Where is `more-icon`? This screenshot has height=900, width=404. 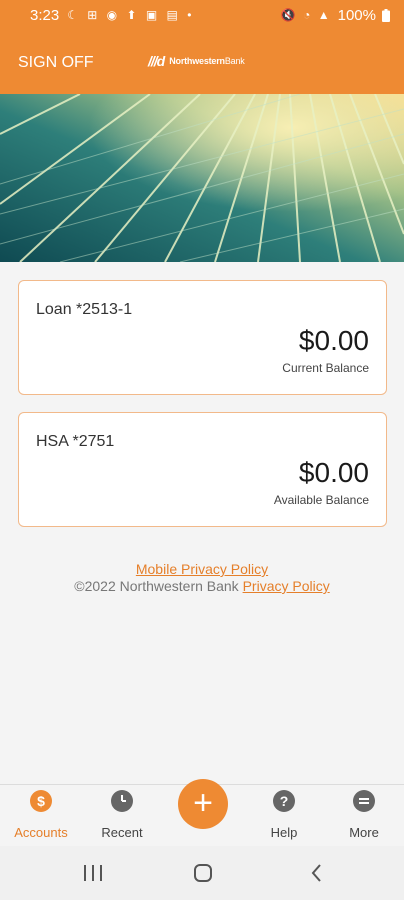
more-icon is located at coordinates (364, 801).